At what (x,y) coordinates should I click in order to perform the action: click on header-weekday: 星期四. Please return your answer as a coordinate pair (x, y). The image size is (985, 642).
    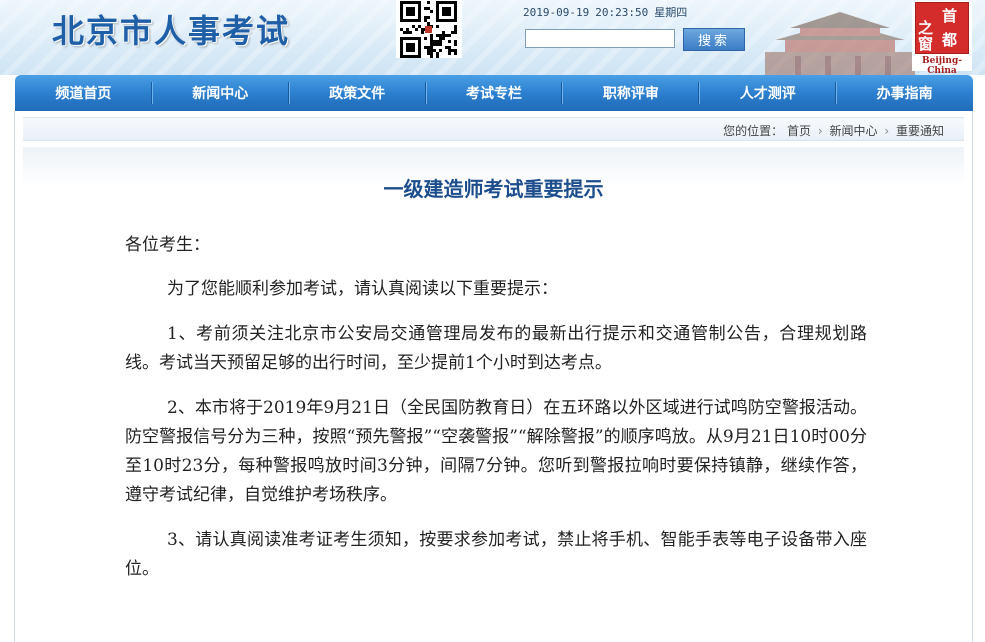
    Looking at the image, I should click on (671, 12).